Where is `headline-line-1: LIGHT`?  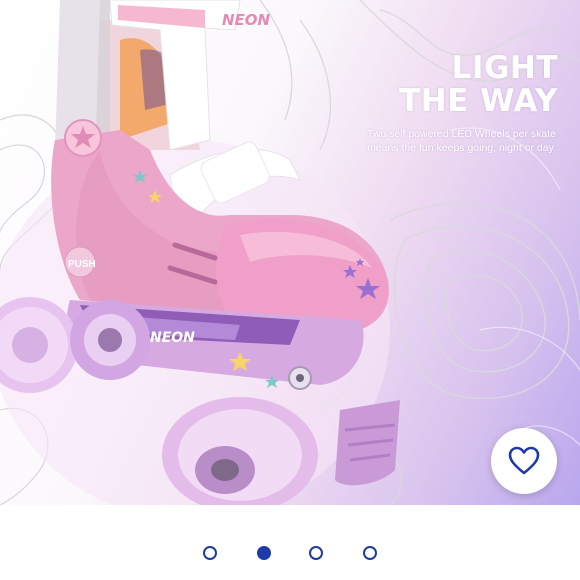
headline-line-1: LIGHT is located at coordinates (504, 68).